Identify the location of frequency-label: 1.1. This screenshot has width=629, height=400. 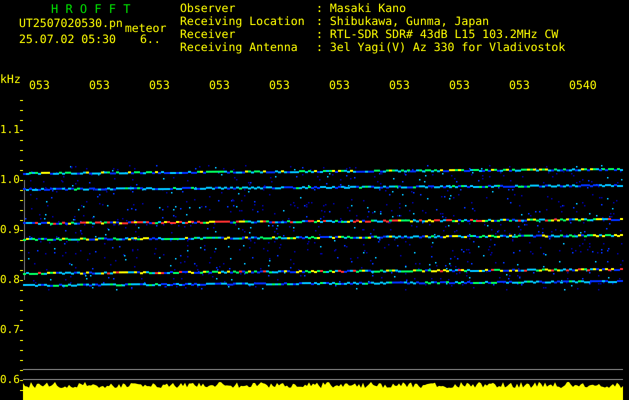
(10, 130).